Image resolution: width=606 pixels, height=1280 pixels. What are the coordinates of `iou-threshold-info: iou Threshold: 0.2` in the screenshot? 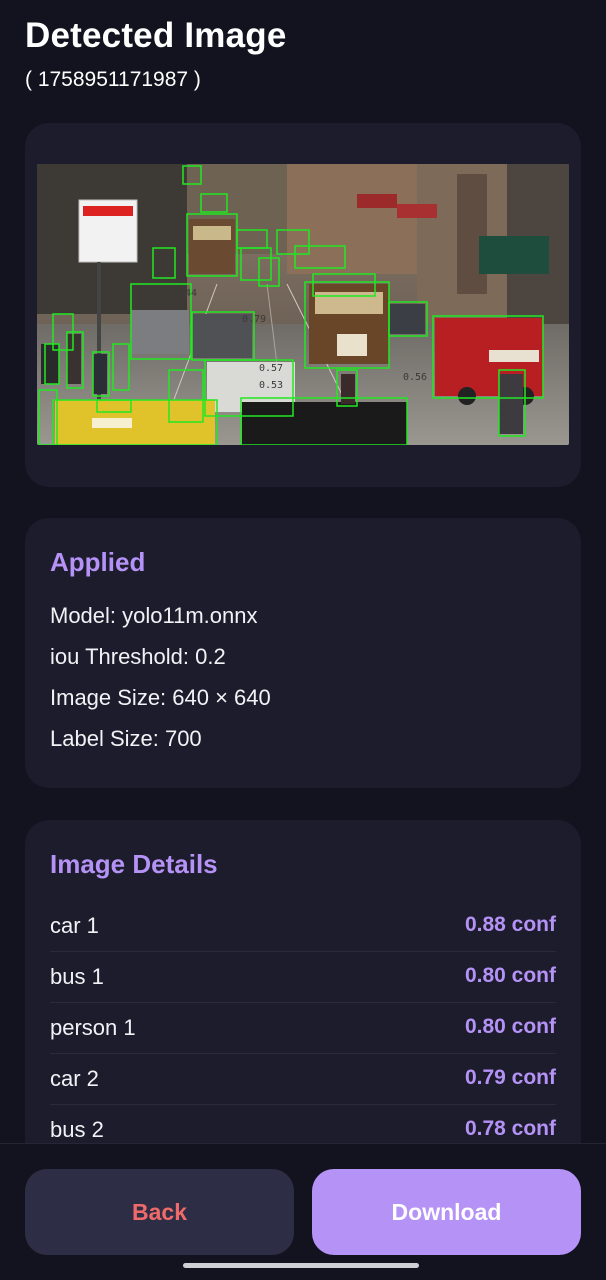 It's located at (138, 656).